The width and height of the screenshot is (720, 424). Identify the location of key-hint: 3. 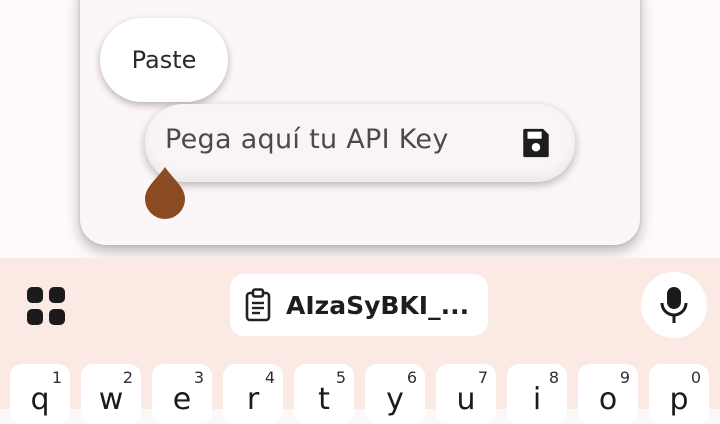
(198, 377).